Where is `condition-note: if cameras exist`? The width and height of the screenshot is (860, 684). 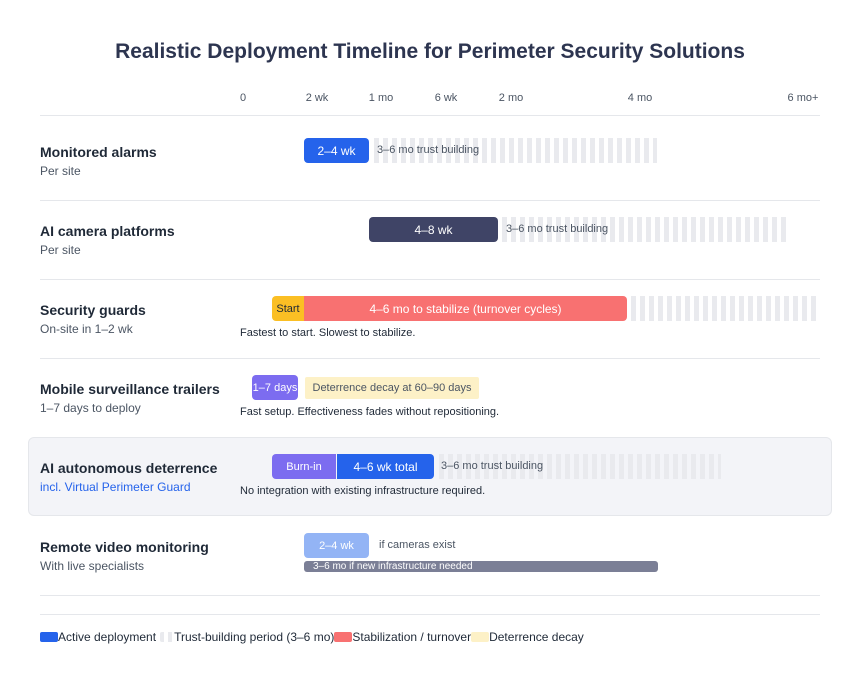
condition-note: if cameras exist is located at coordinates (417, 545).